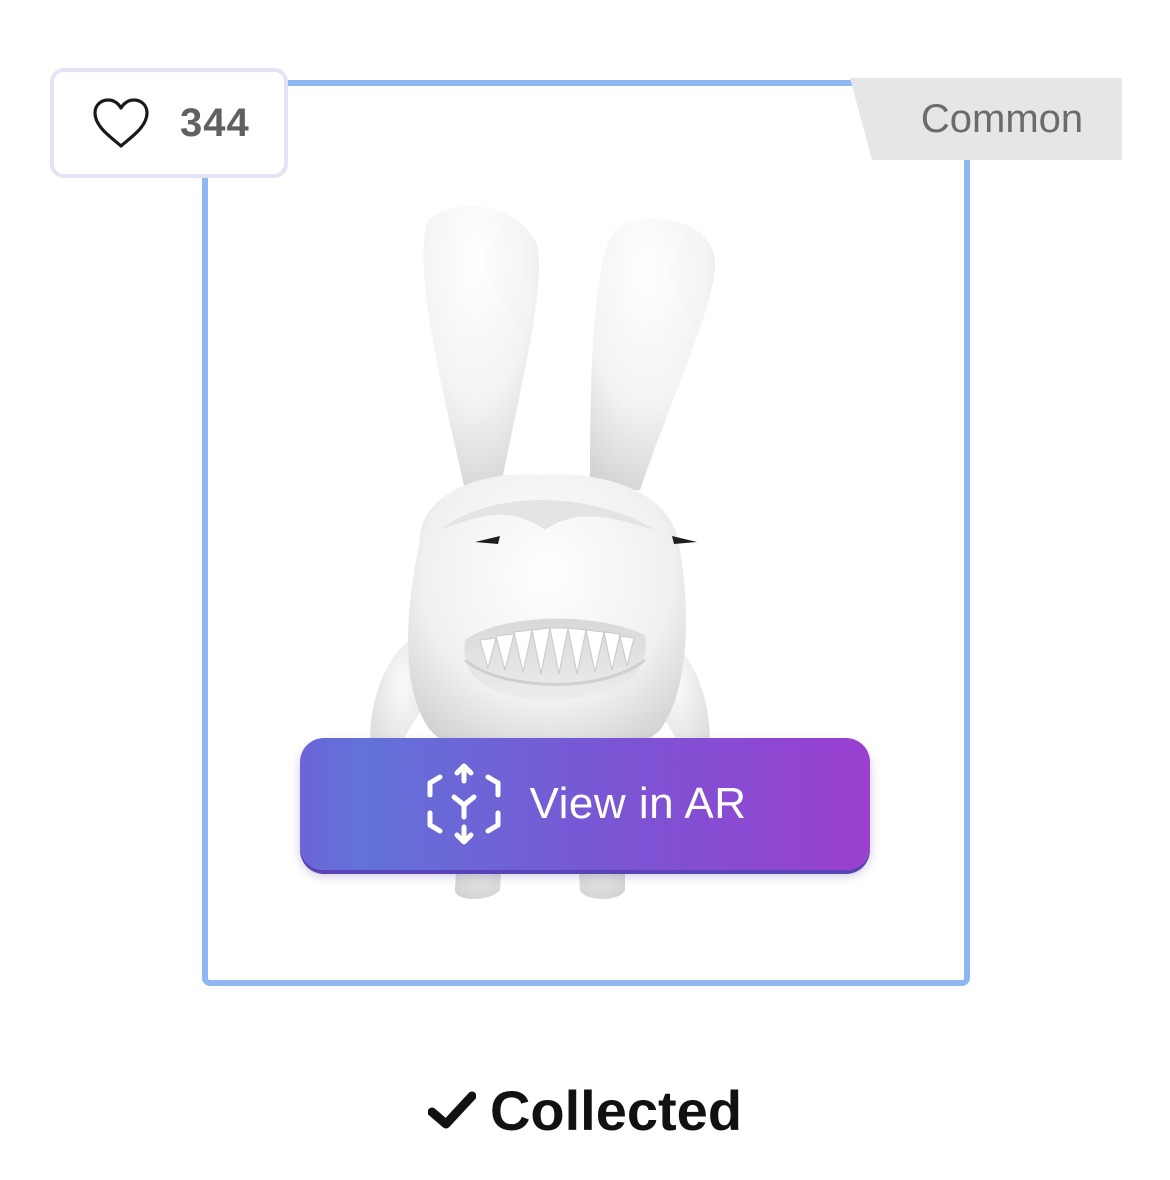 This screenshot has height=1180, width=1170. What do you see at coordinates (215, 122) in the screenshot?
I see `like-count: 344` at bounding box center [215, 122].